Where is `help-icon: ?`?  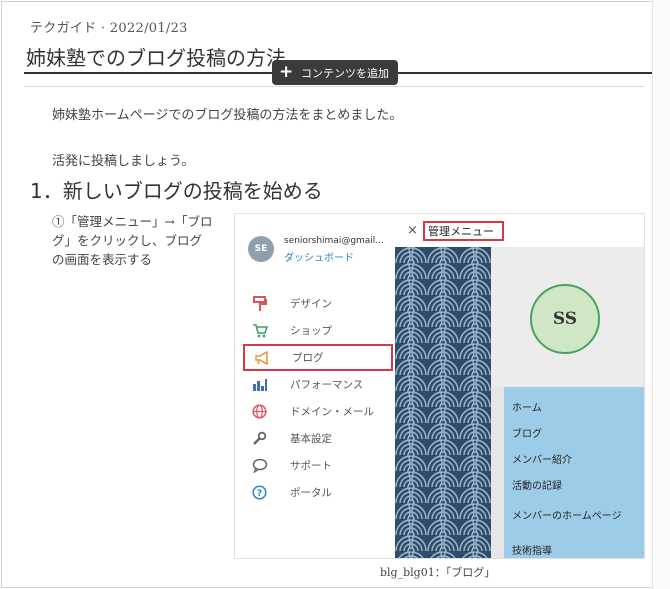
help-icon: ? is located at coordinates (259, 492).